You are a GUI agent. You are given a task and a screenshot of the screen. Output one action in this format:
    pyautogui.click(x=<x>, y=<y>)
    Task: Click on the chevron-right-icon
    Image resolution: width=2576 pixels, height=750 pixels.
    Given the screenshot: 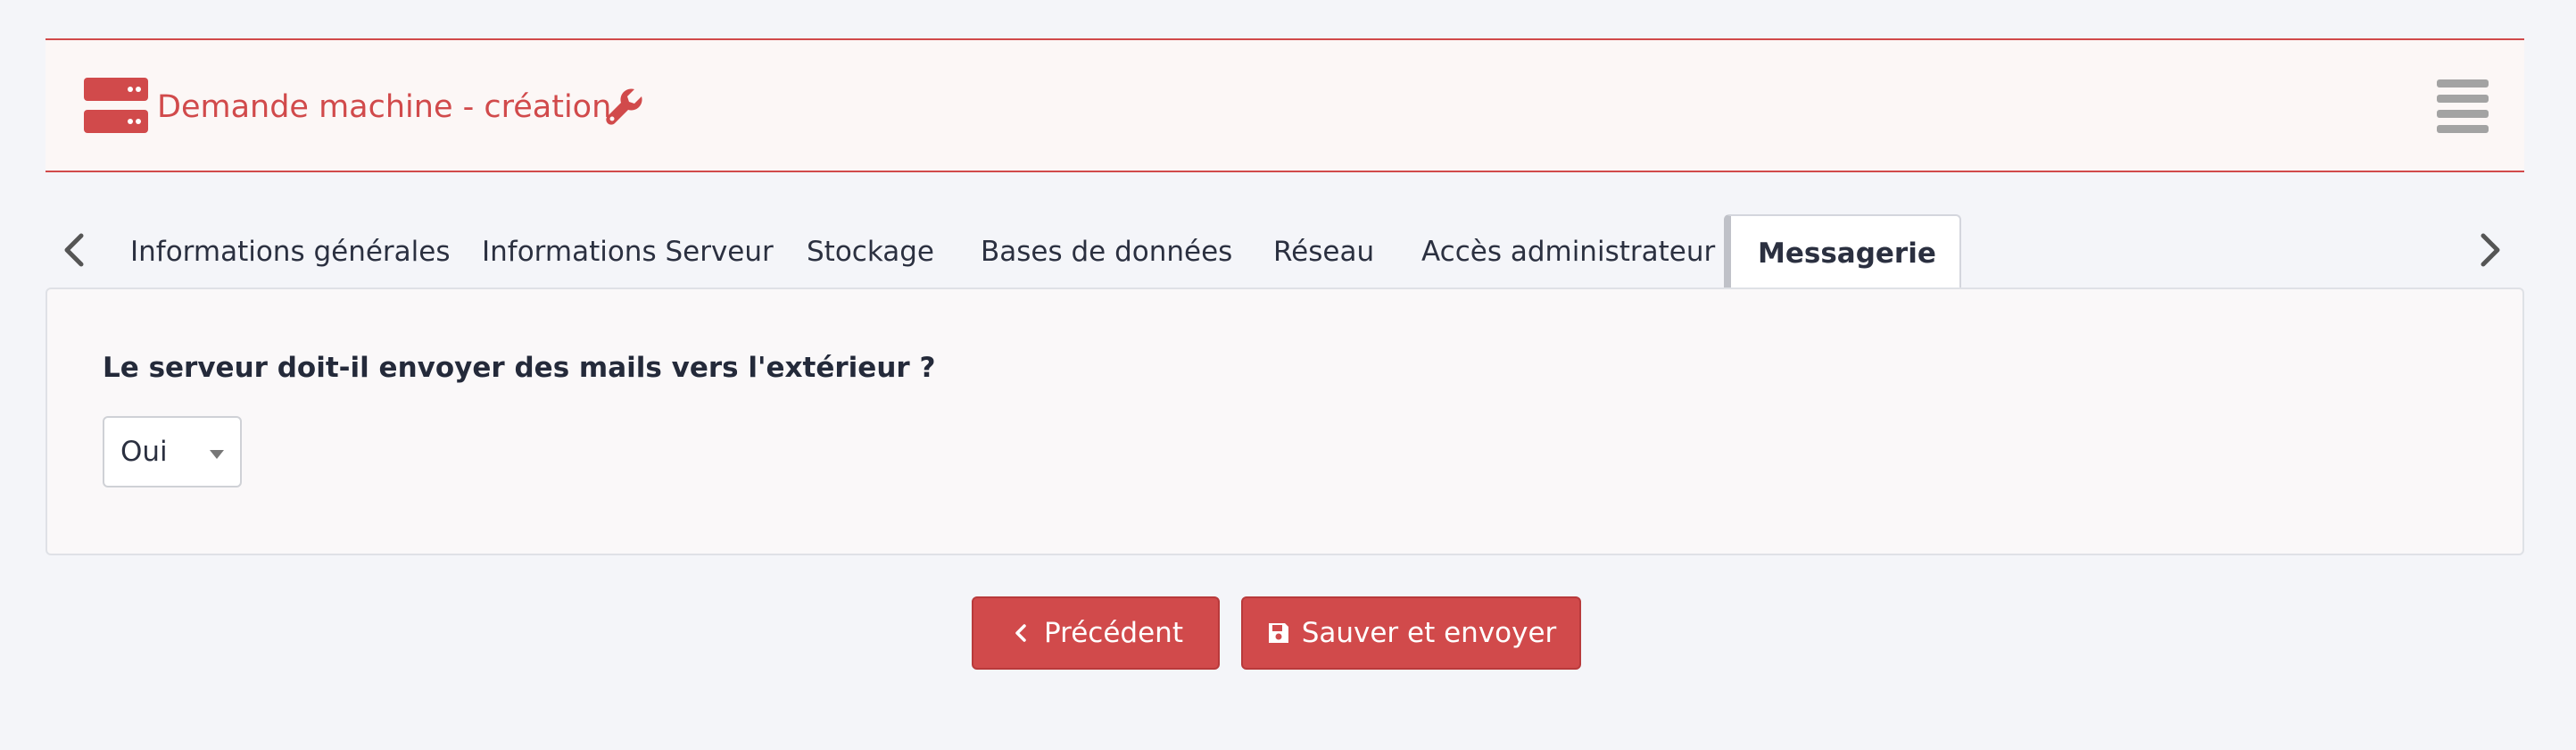 What is the action you would take?
    pyautogui.click(x=2490, y=250)
    